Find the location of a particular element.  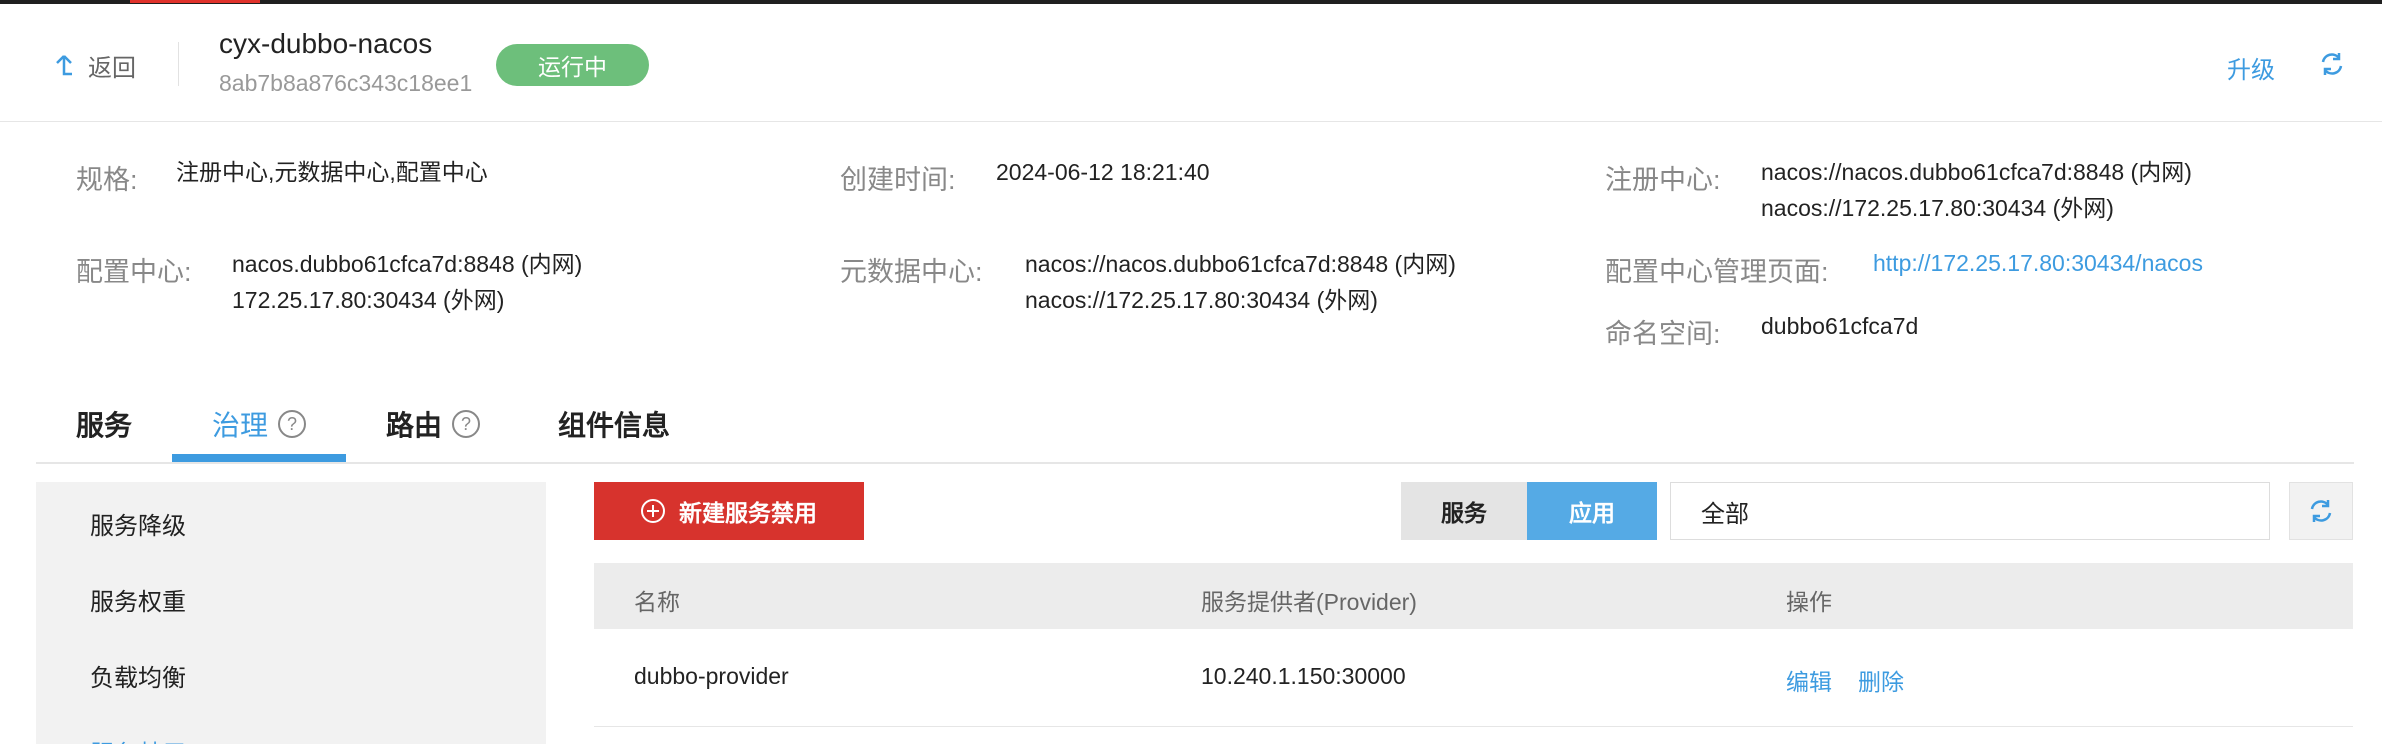

new-service-disable-button: 新建服务禁用 is located at coordinates (729, 511).